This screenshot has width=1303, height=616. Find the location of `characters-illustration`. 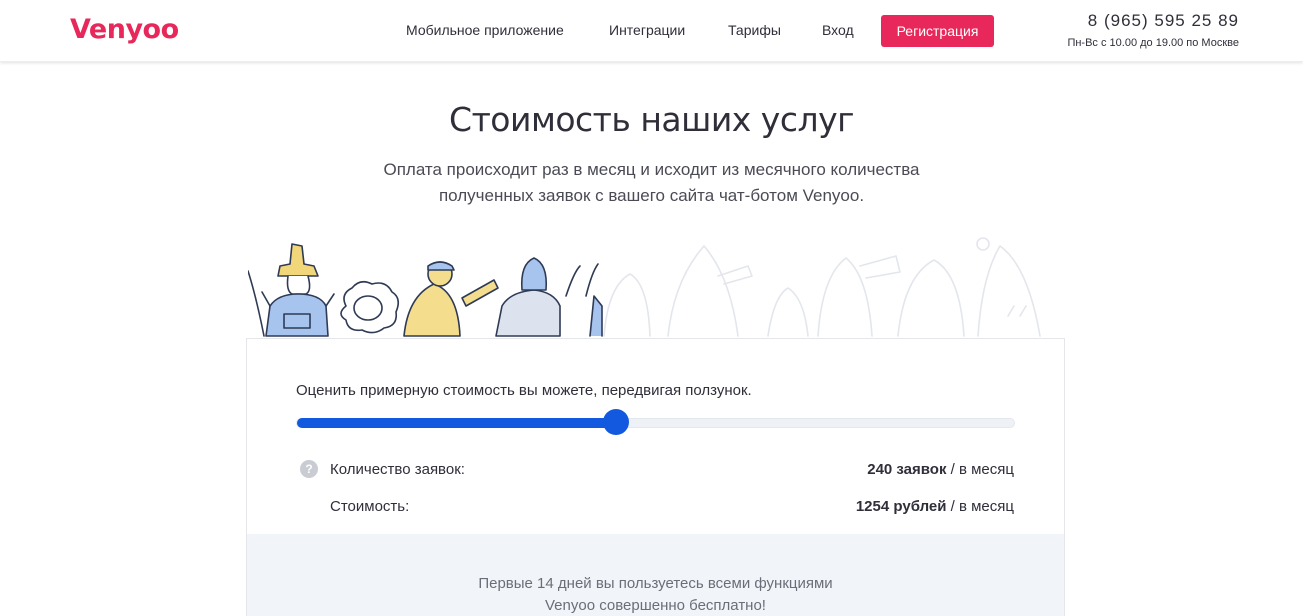

characters-illustration is located at coordinates (644, 287).